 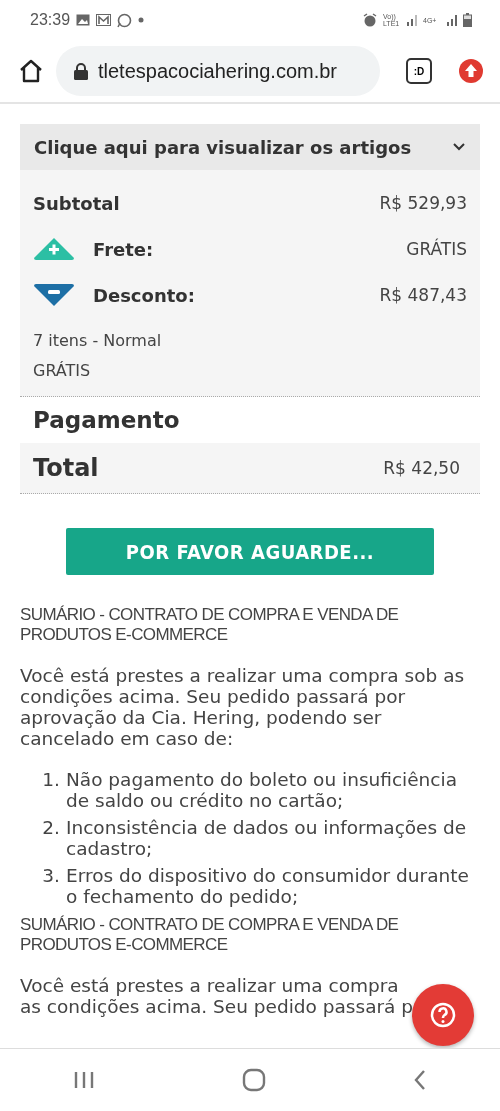 I want to click on minus-triangle-icon, so click(x=54, y=295).